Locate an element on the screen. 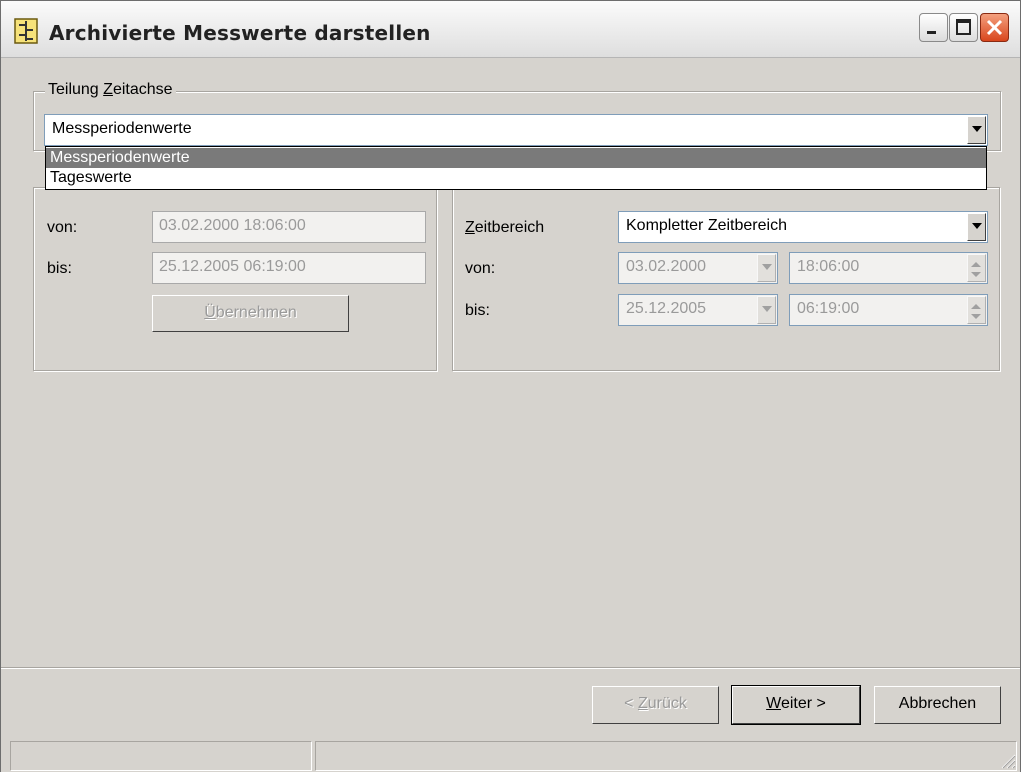 The width and height of the screenshot is (1021, 772). von-date-dropdown-button is located at coordinates (766, 268).